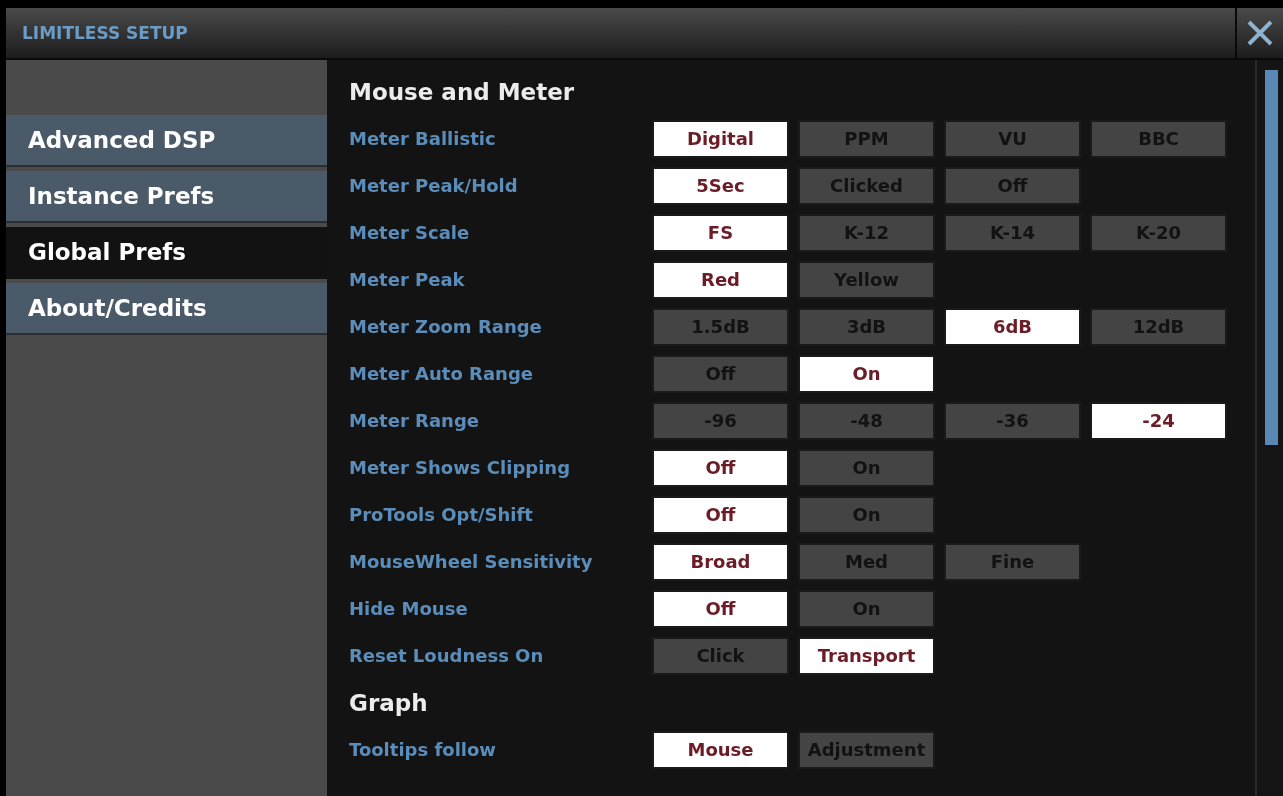  What do you see at coordinates (166, 141) in the screenshot?
I see `sidebar-item: Advanced DSP` at bounding box center [166, 141].